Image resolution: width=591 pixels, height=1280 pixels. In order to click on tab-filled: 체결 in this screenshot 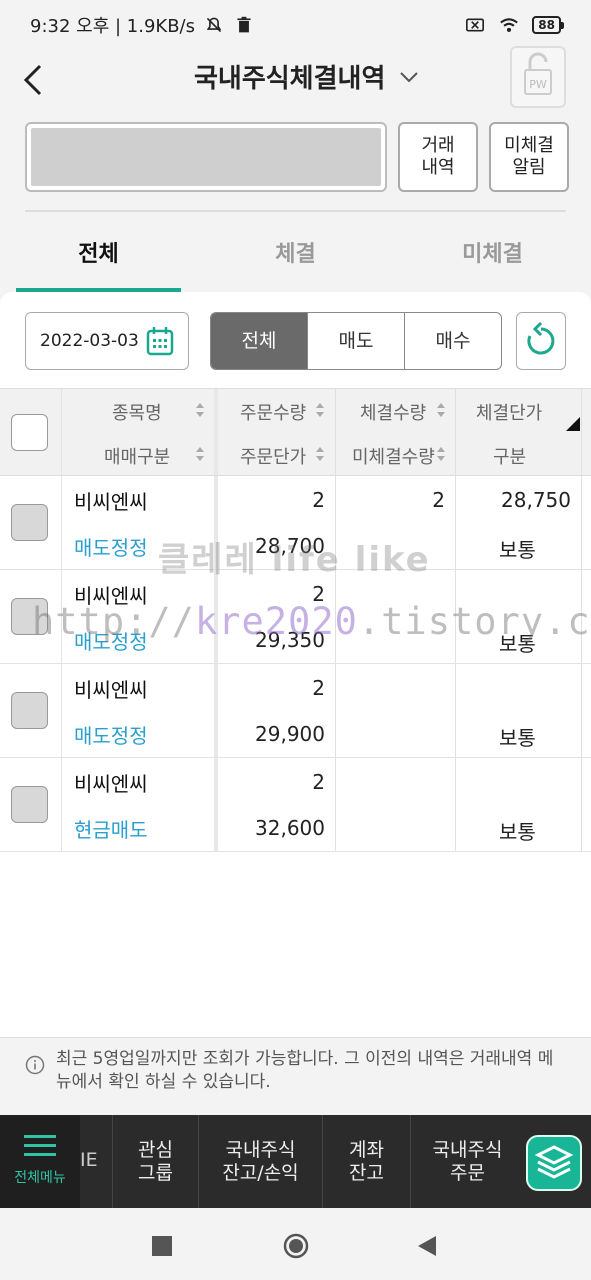, I will do `click(295, 252)`.